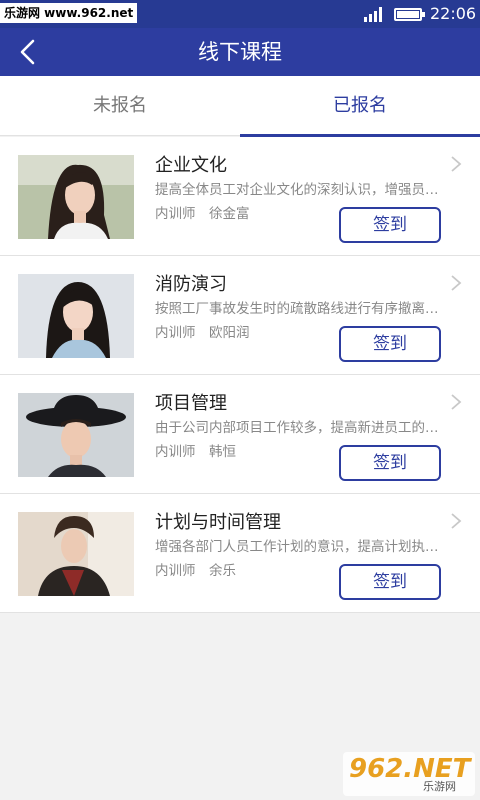  What do you see at coordinates (229, 214) in the screenshot?
I see `trainer-name: 徐金富` at bounding box center [229, 214].